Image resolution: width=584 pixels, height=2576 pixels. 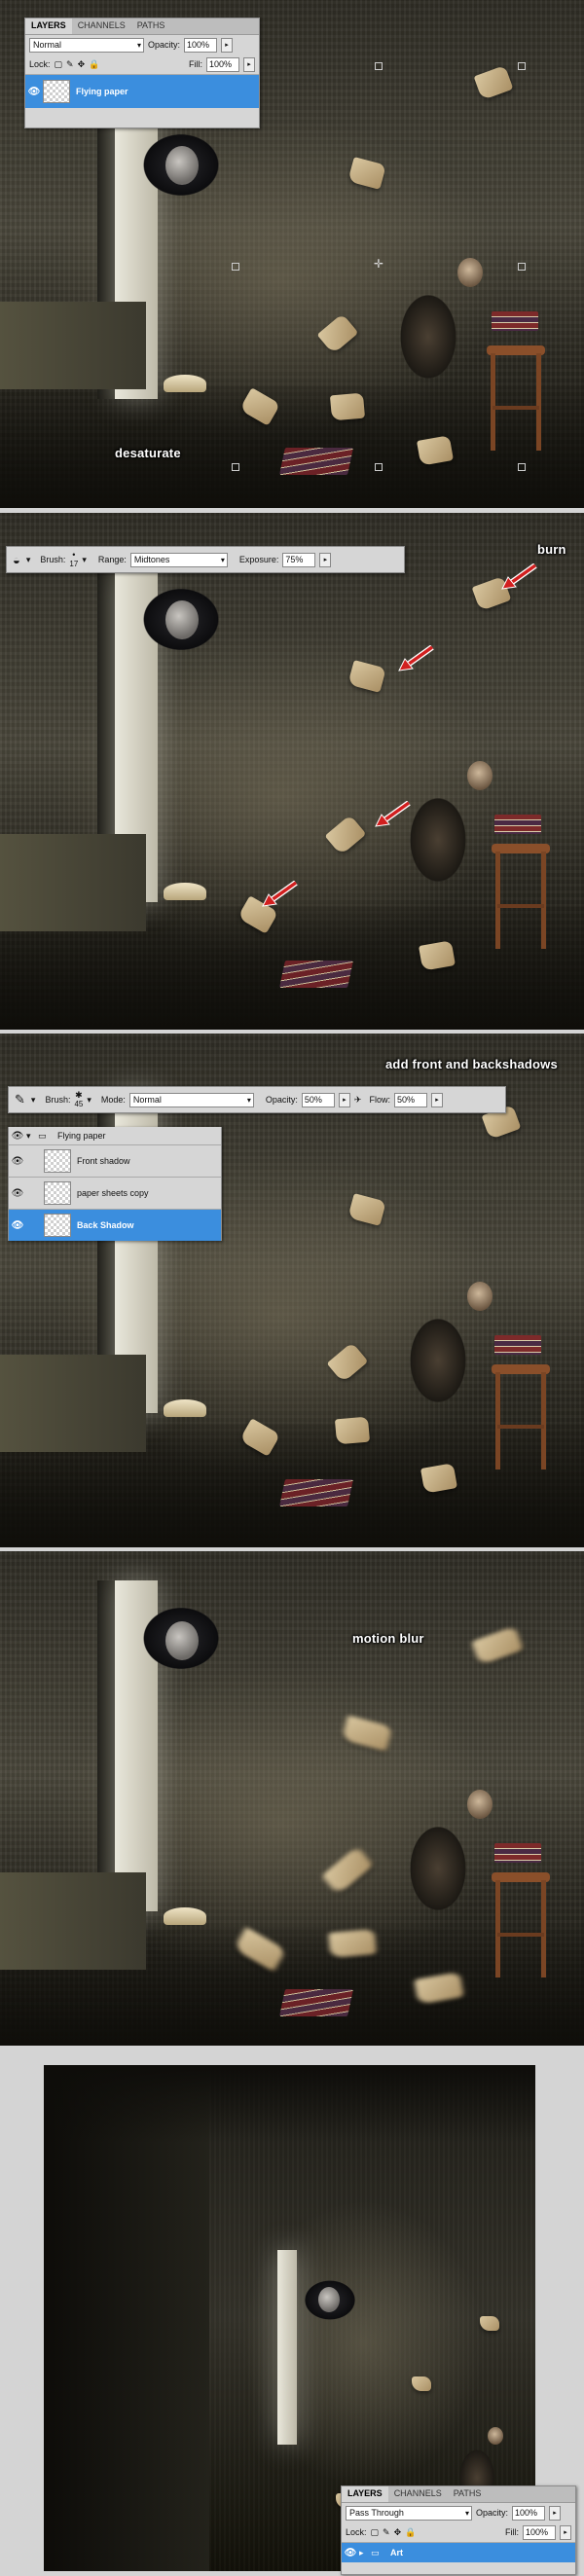 I want to click on layer-row-back-shadow: 👁 Back Shadow, so click(x=115, y=1225).